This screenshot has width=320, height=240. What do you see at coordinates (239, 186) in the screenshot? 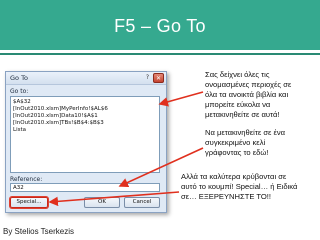
I see `callout-line: αυτό το κουμπί! Special… ή Ειδικά` at bounding box center [239, 186].